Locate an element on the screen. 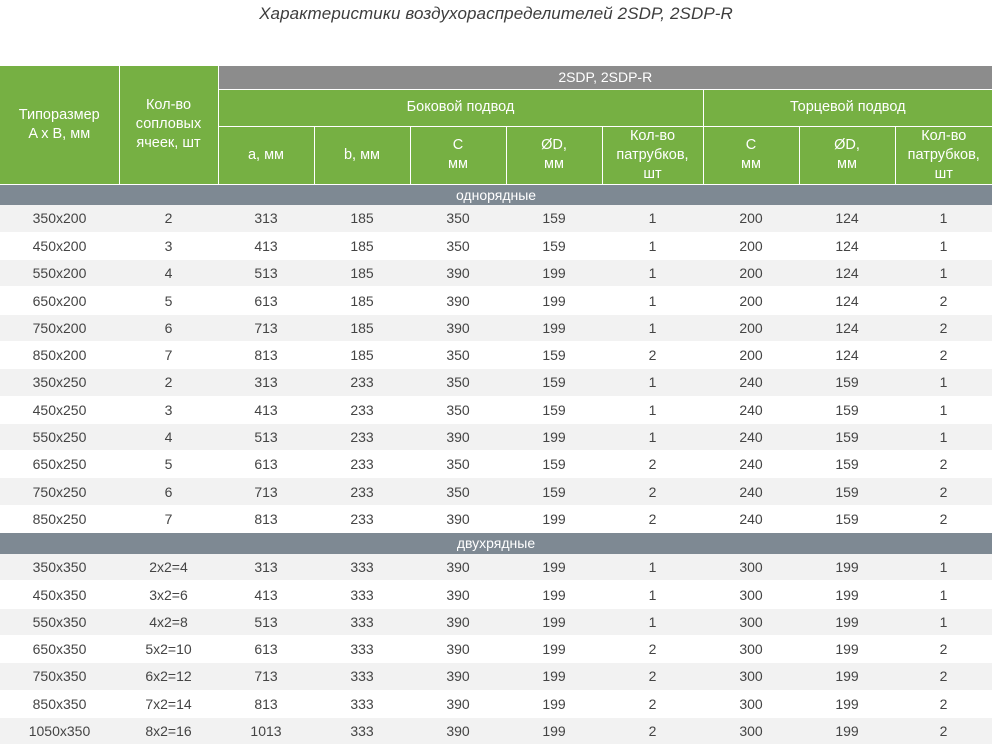  table-cell: 550x350 is located at coordinates (59, 622).